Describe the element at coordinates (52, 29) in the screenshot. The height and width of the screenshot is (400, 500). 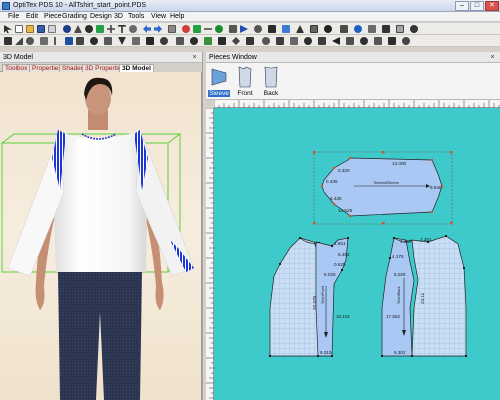
I see `print-icon` at that location.